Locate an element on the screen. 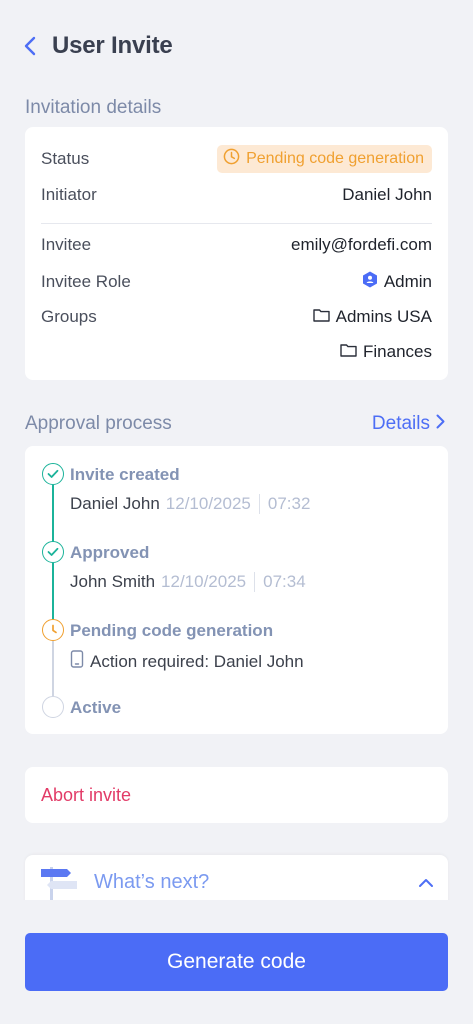 Image resolution: width=473 pixels, height=1024 pixels. bottom-bar: Generate code is located at coordinates (236, 962).